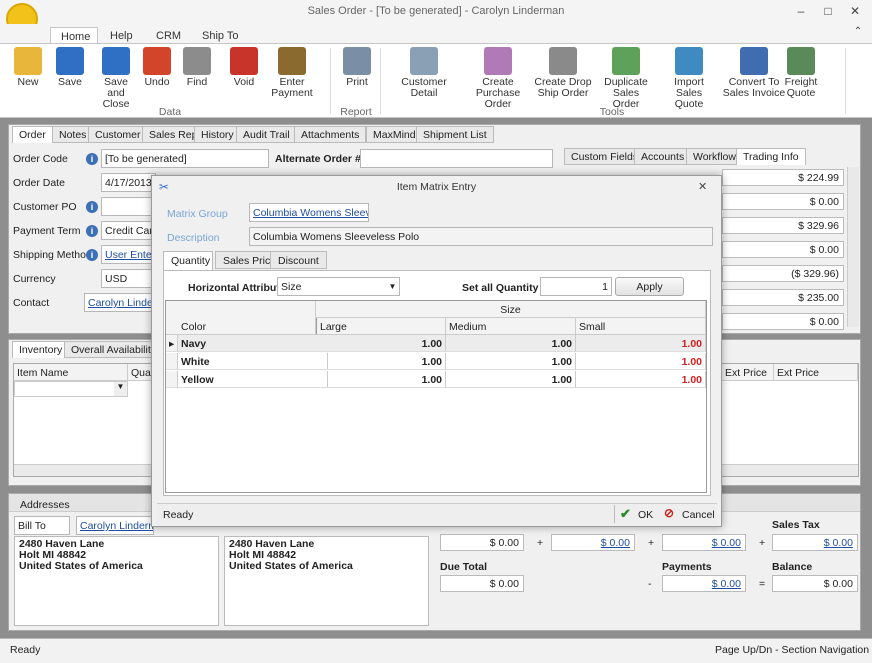 The image size is (872, 663). What do you see at coordinates (128, 254) in the screenshot?
I see `shipping-method-link: User Entered` at bounding box center [128, 254].